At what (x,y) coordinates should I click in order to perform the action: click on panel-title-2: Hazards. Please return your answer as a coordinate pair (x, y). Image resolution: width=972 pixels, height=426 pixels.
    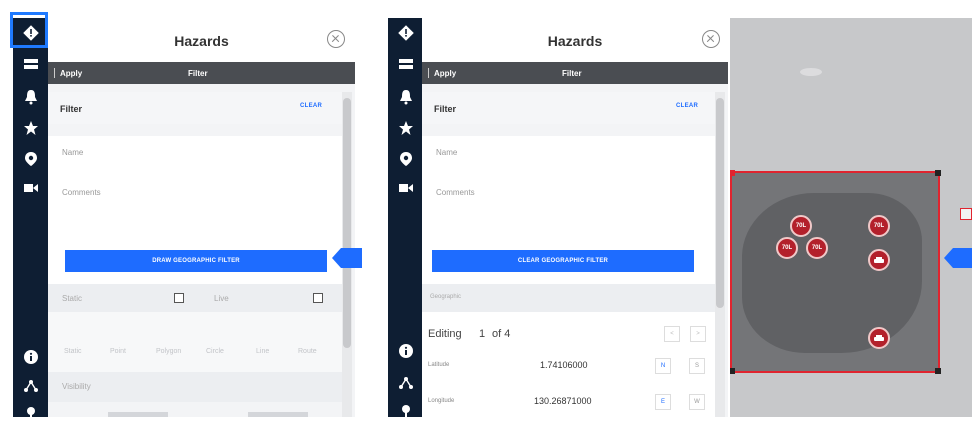
    Looking at the image, I should click on (575, 41).